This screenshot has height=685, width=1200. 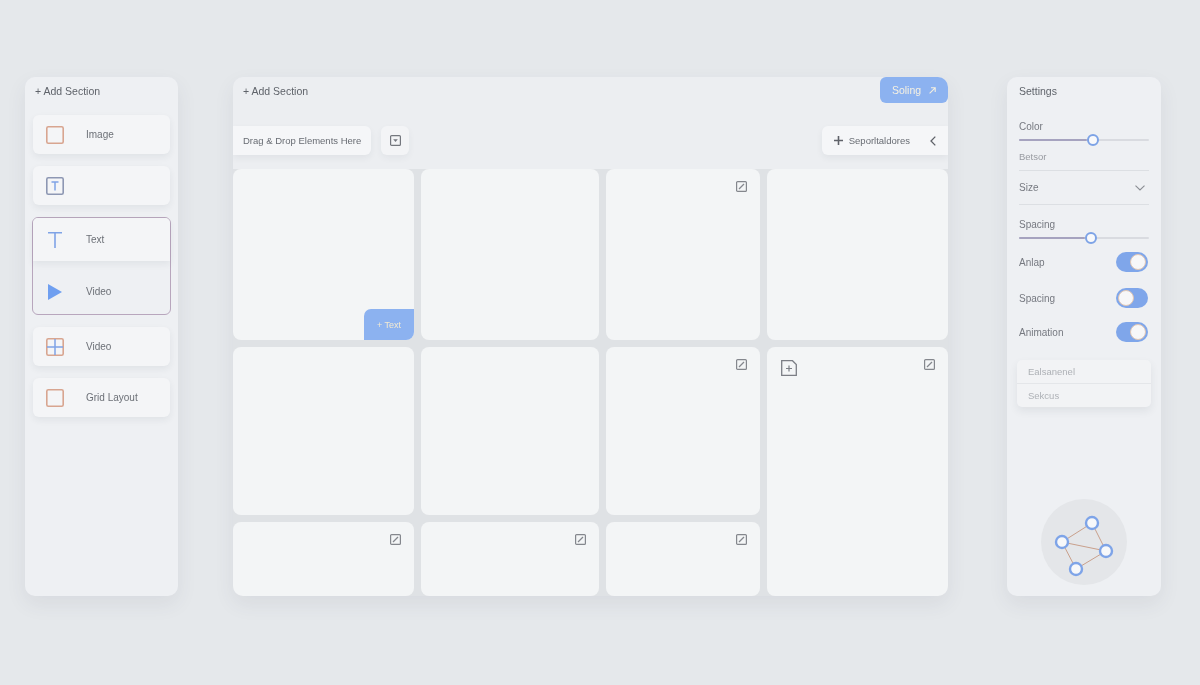 What do you see at coordinates (55, 185) in the screenshot?
I see `text-box-icon` at bounding box center [55, 185].